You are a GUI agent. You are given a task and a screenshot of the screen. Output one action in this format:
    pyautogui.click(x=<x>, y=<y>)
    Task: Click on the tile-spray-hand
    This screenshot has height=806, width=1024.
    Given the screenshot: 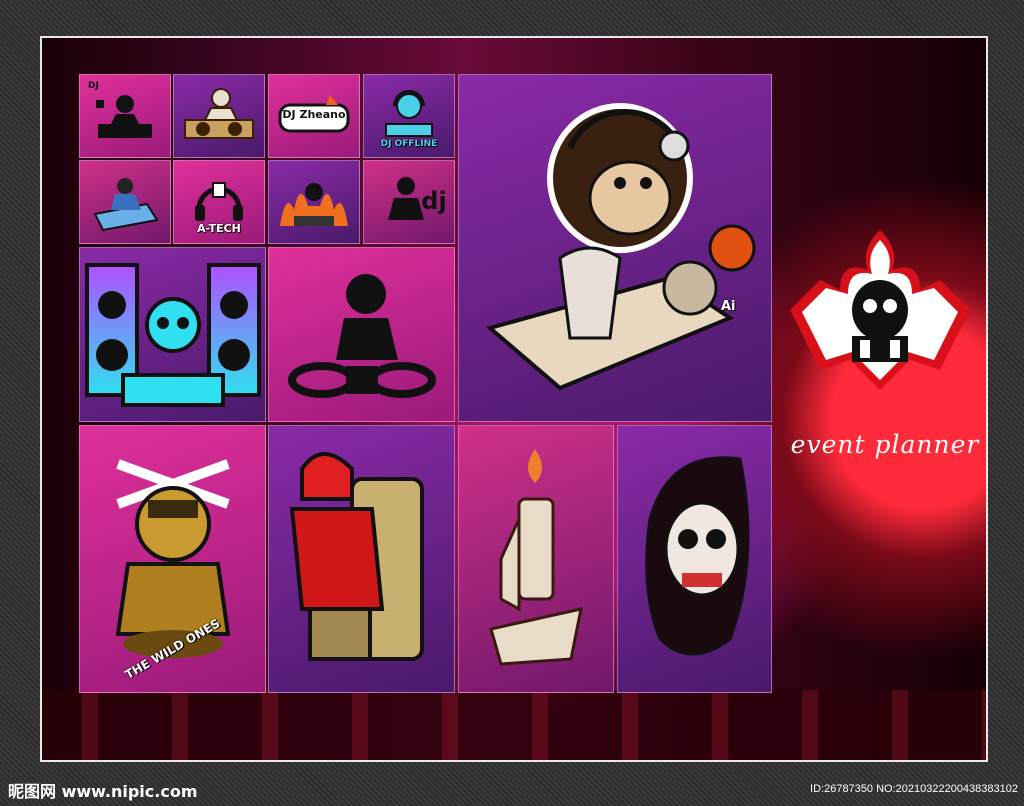 What is the action you would take?
    pyautogui.click(x=536, y=559)
    